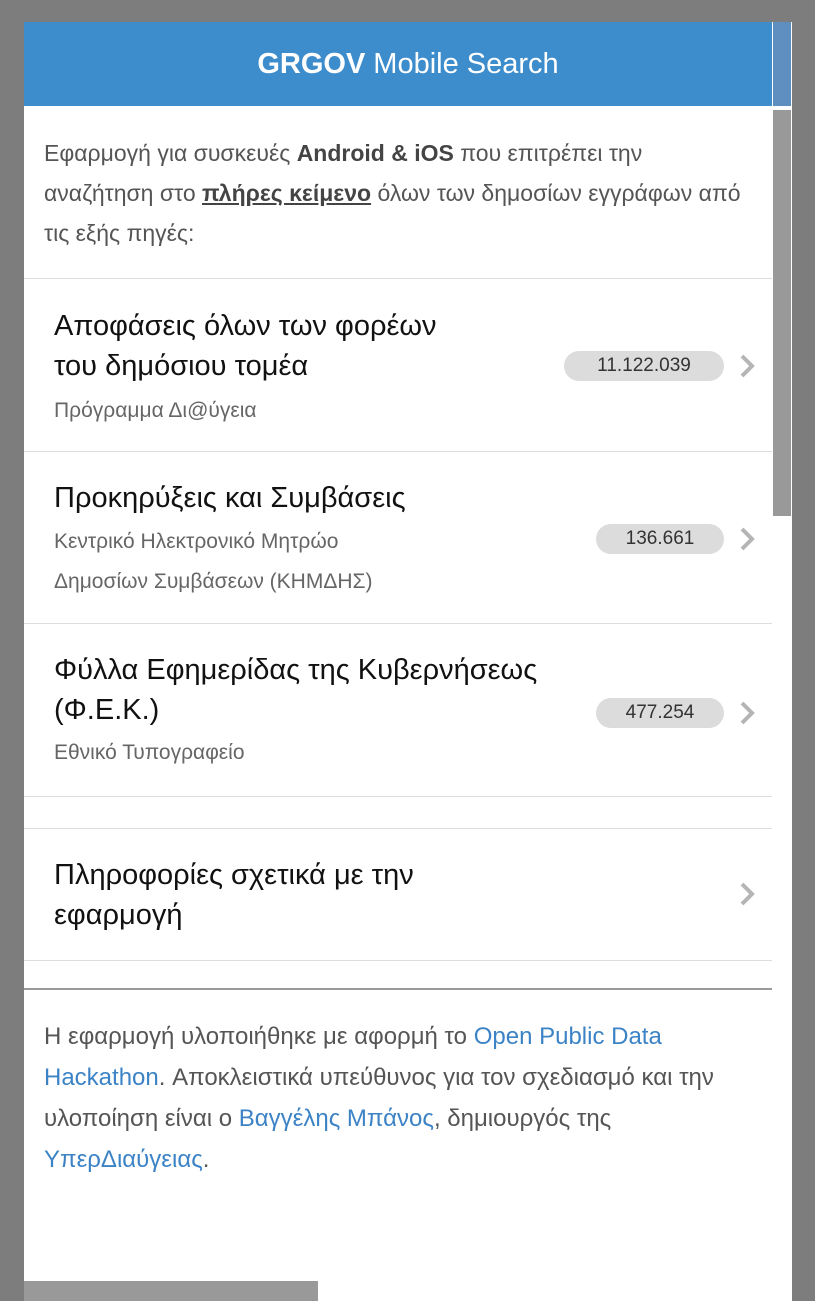 This screenshot has width=815, height=1301. What do you see at coordinates (234, 895) in the screenshot?
I see `about-title: Πληροφορίες σχετικά με την εφαρμογή` at bounding box center [234, 895].